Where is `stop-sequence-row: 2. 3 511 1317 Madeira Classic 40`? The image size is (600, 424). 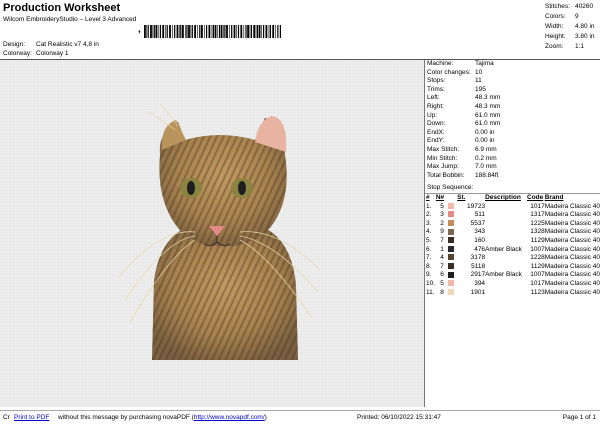 stop-sequence-row: 2. 3 511 1317 Madeira Classic 40 is located at coordinates (513, 215).